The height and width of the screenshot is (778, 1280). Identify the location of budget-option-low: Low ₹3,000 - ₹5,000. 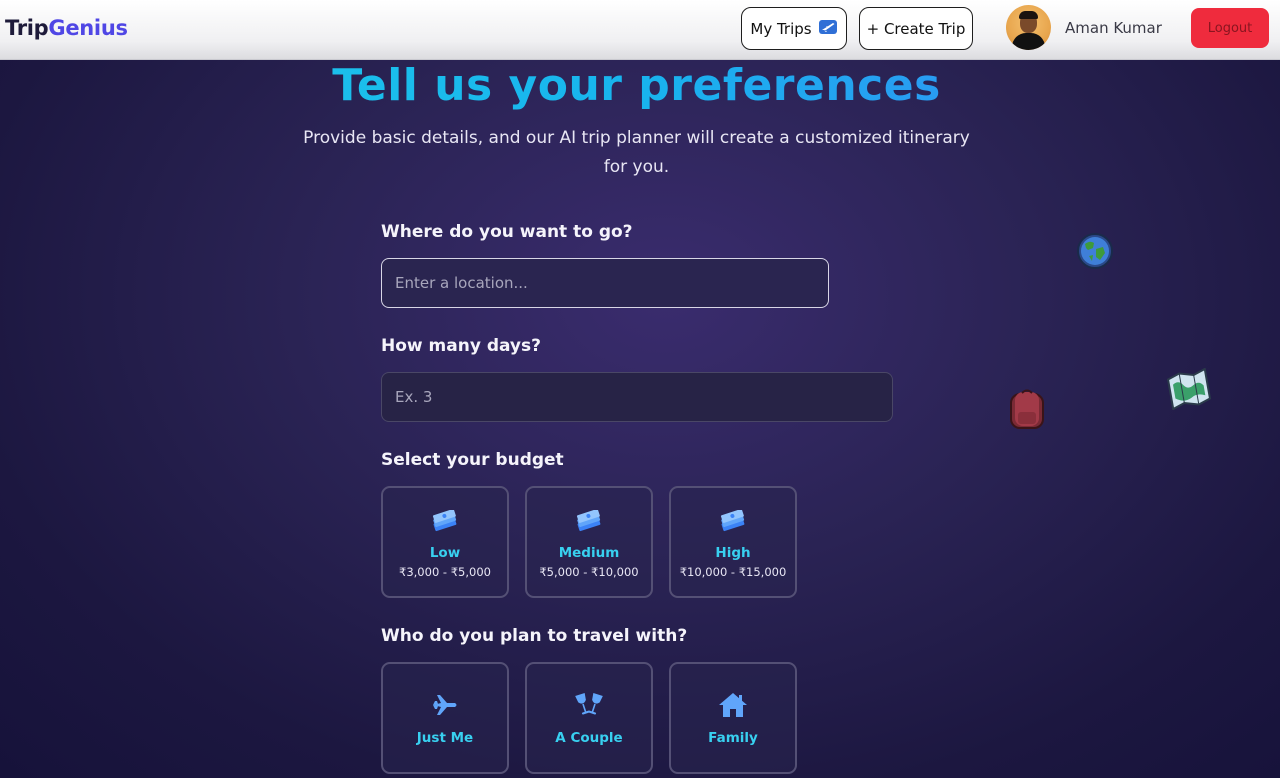
(445, 542).